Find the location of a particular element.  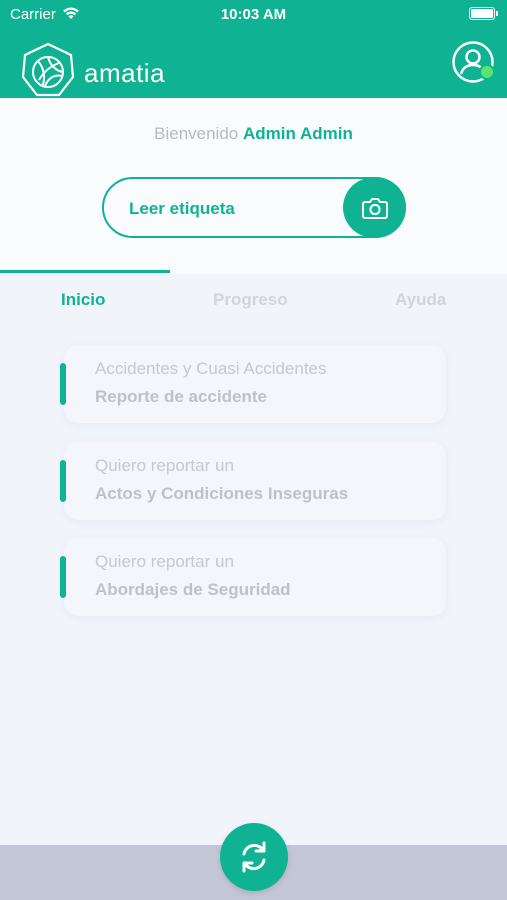

clock: 10:03 AM is located at coordinates (253, 14).